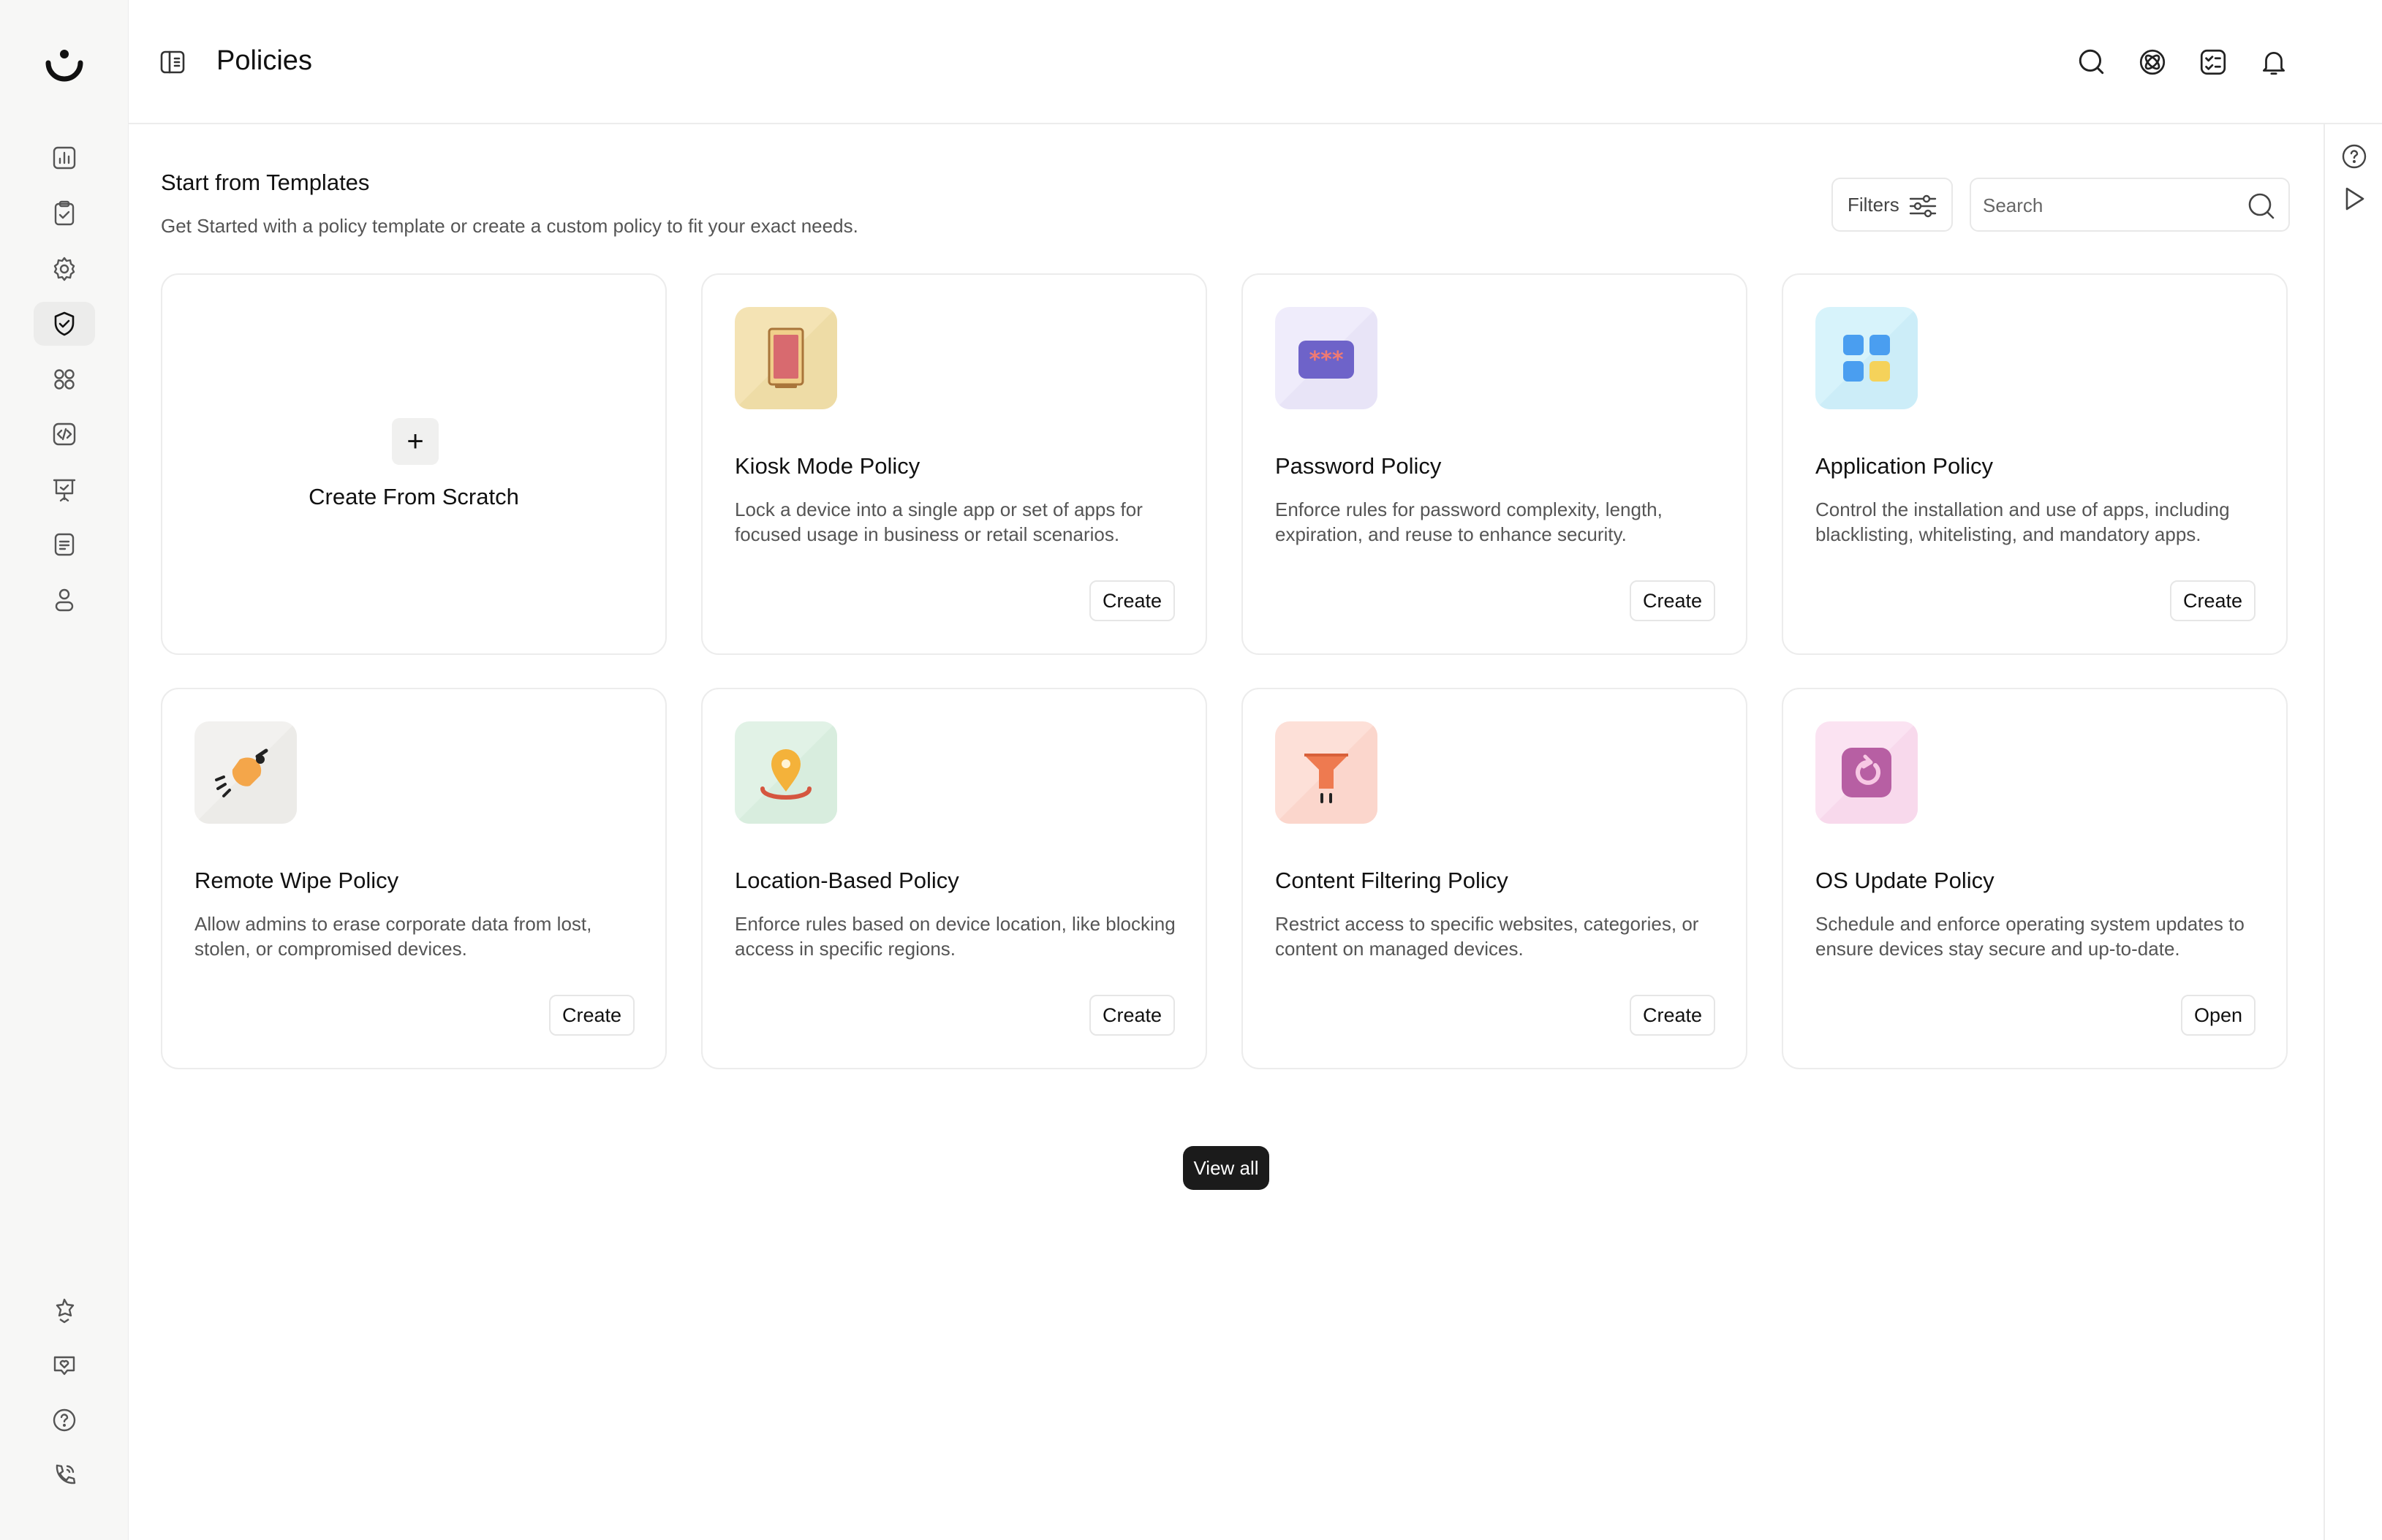 This screenshot has width=2382, height=1540. I want to click on search-field, so click(2130, 205).